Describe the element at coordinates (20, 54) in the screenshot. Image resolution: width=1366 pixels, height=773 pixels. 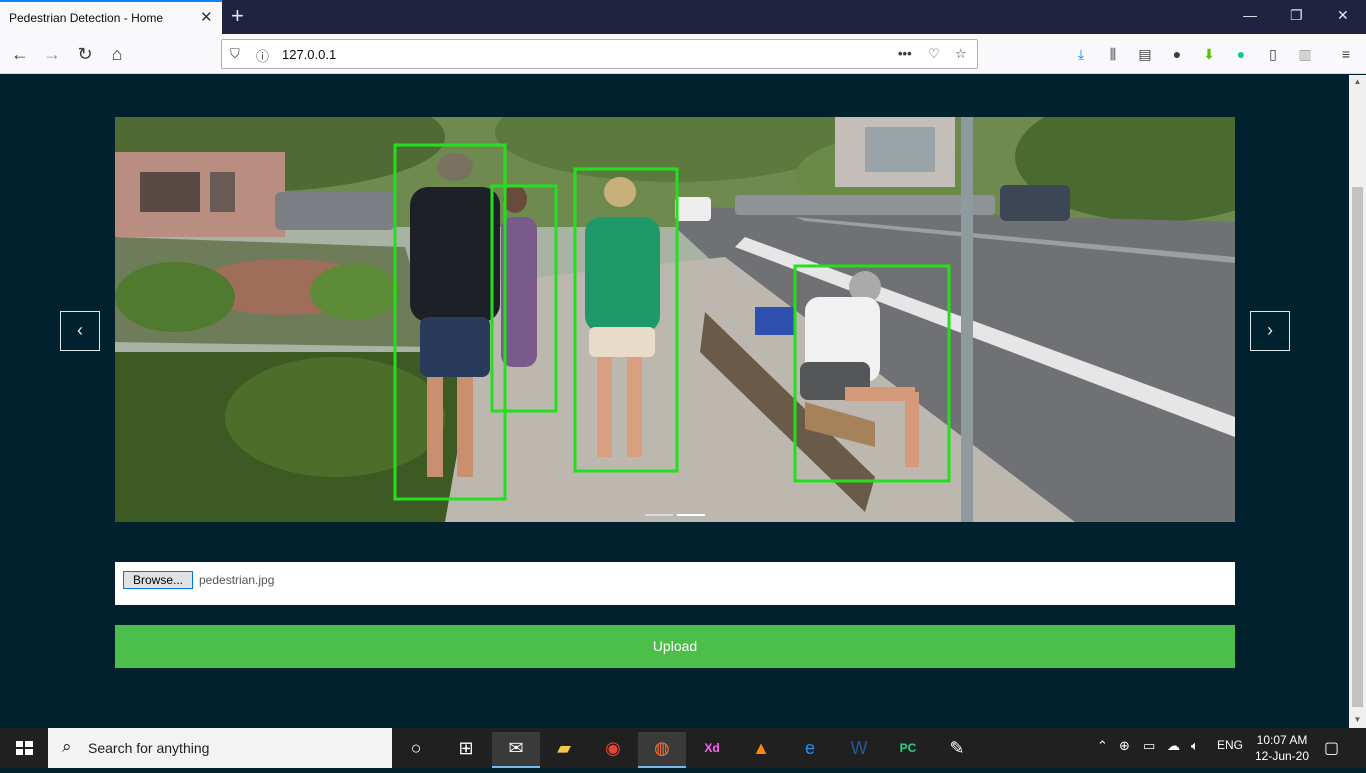
I see `back-icon: ←` at that location.